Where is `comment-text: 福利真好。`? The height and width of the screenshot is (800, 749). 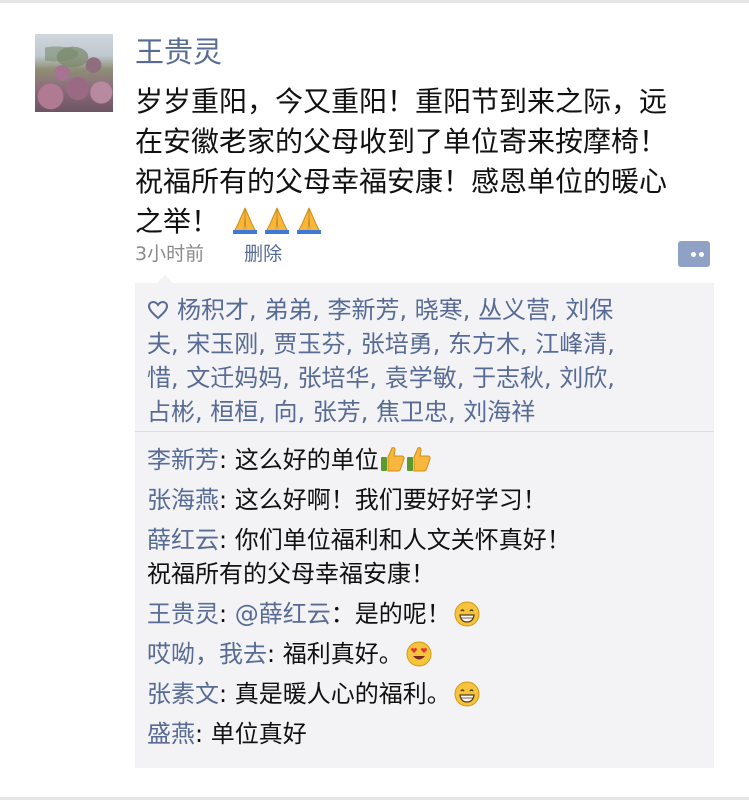 comment-text: 福利真好。 is located at coordinates (342, 654).